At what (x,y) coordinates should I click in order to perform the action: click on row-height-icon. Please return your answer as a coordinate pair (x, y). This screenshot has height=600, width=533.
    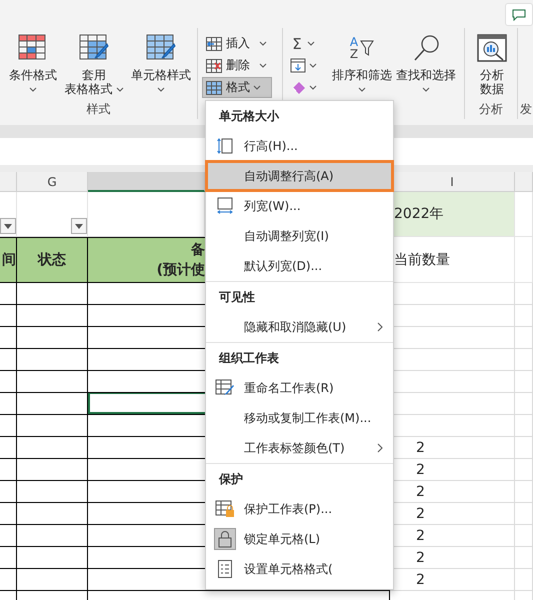
    Looking at the image, I should click on (225, 146).